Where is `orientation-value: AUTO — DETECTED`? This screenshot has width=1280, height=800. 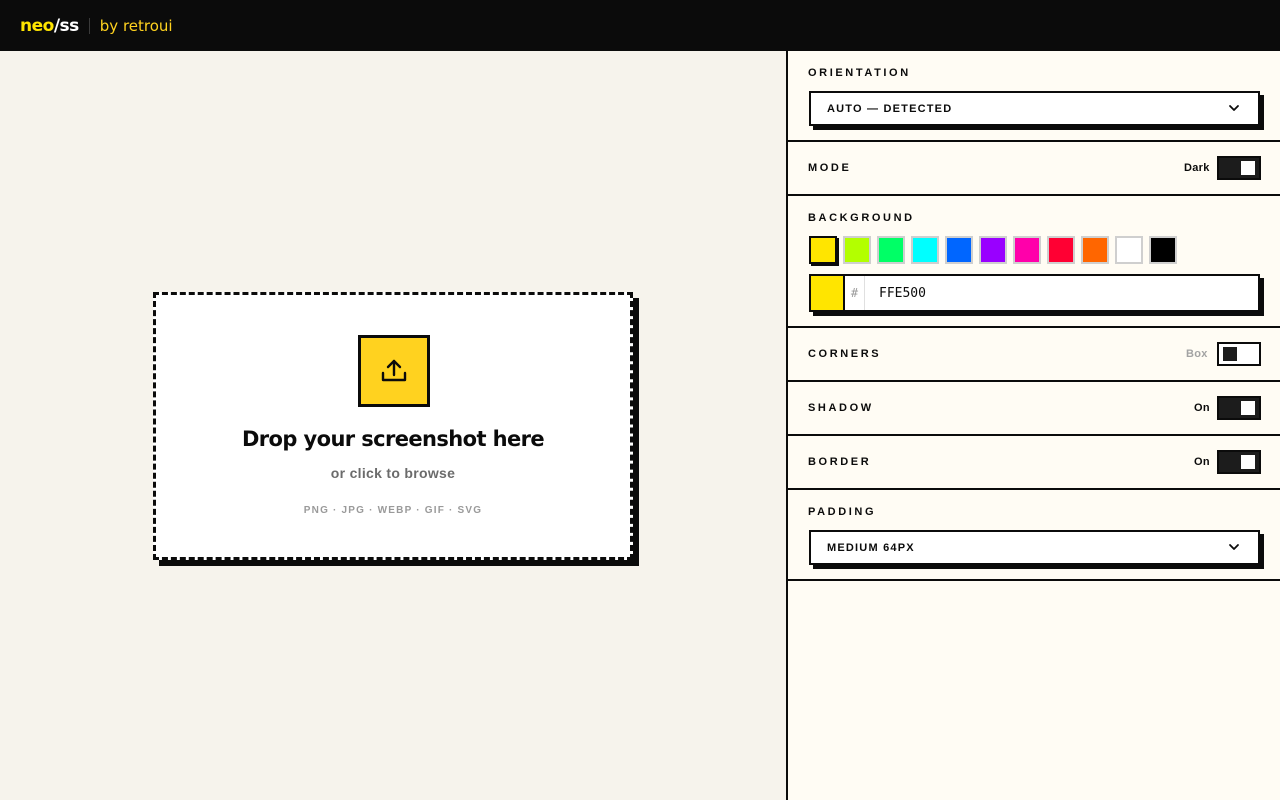
orientation-value: AUTO — DETECTED is located at coordinates (890, 108).